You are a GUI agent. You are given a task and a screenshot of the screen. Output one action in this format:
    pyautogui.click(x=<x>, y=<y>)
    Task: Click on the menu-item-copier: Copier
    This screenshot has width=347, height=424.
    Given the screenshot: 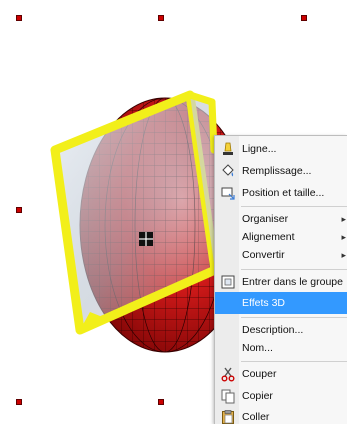 What is the action you would take?
    pyautogui.click(x=281, y=396)
    